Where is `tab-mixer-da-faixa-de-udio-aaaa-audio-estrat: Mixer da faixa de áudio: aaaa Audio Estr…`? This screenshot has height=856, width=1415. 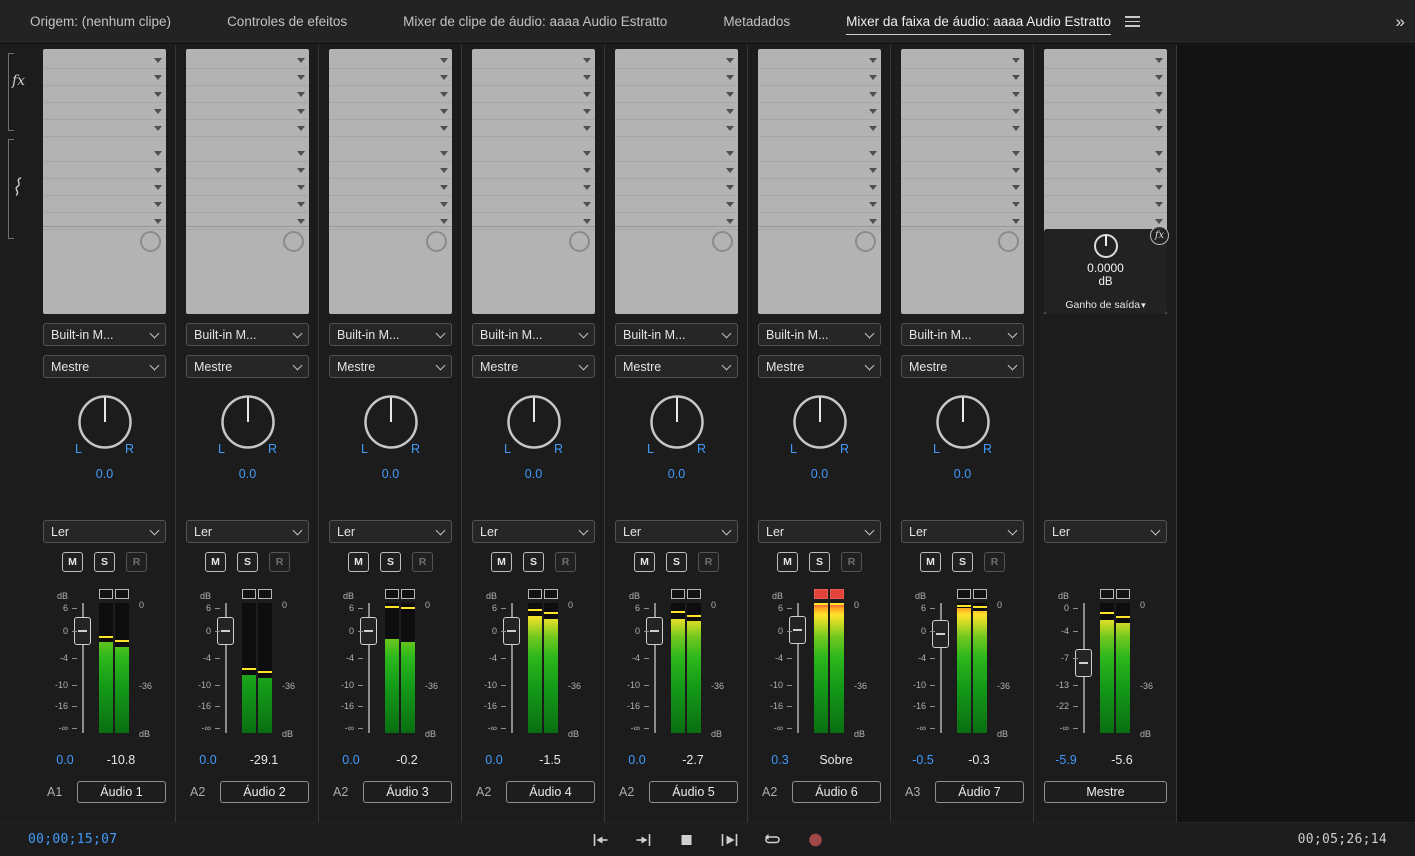 tab-mixer-da-faixa-de-udio-aaaa-audio-estrat: Mixer da faixa de áudio: aaaa Audio Estr… is located at coordinates (978, 21).